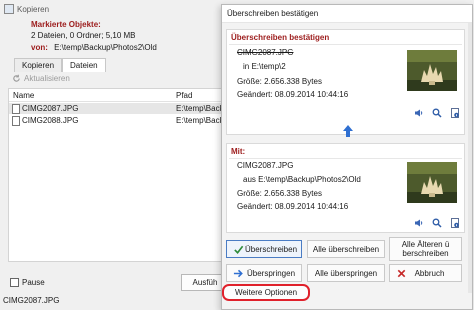 The height and width of the screenshot is (310, 474). I want to click on tab-copy: Kopieren, so click(38, 65).